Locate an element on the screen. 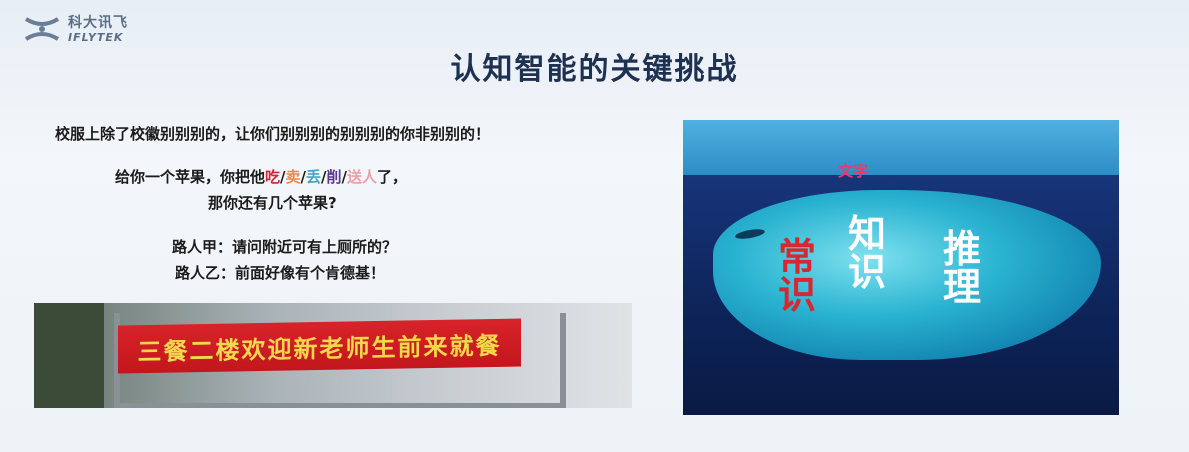 The height and width of the screenshot is (452, 1189). word-sell: 卖 is located at coordinates (293, 177).